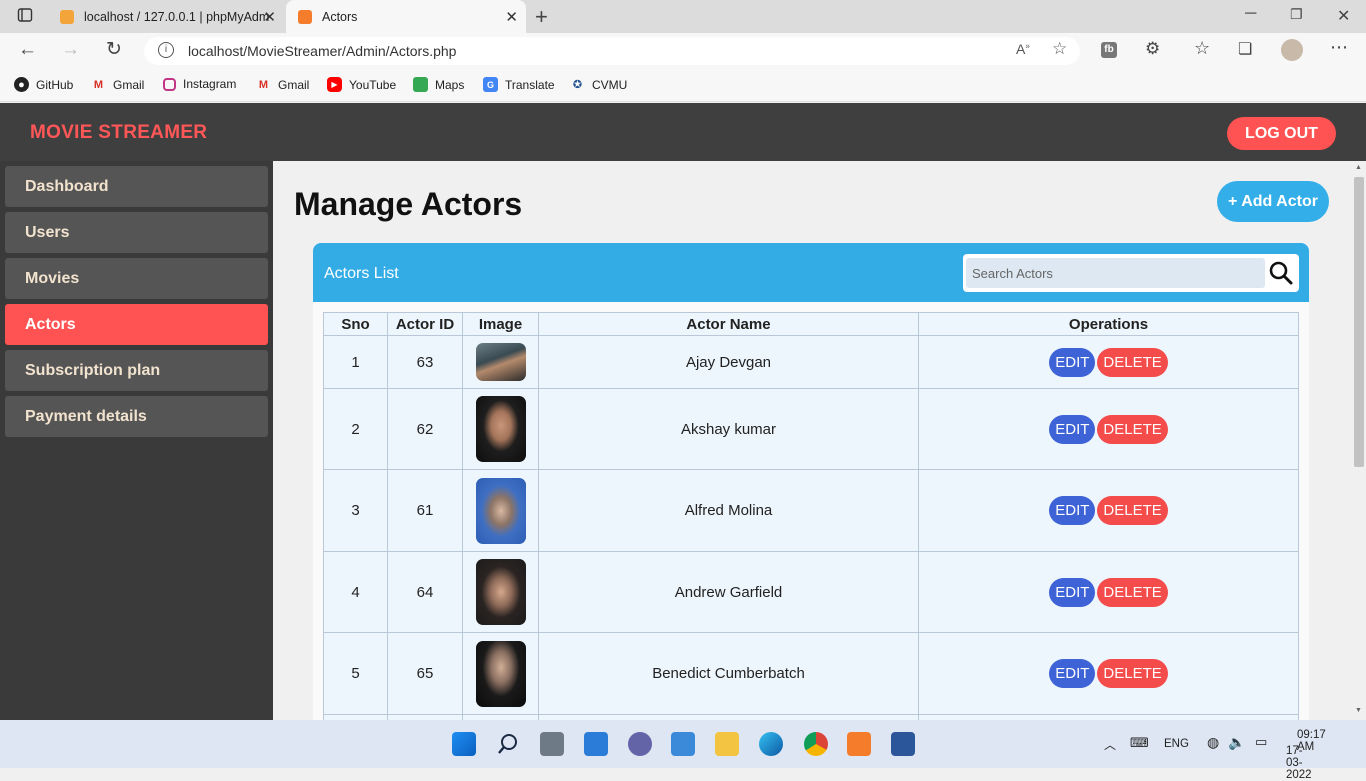  I want to click on browser-tab-actors: Actors ✕, so click(406, 16).